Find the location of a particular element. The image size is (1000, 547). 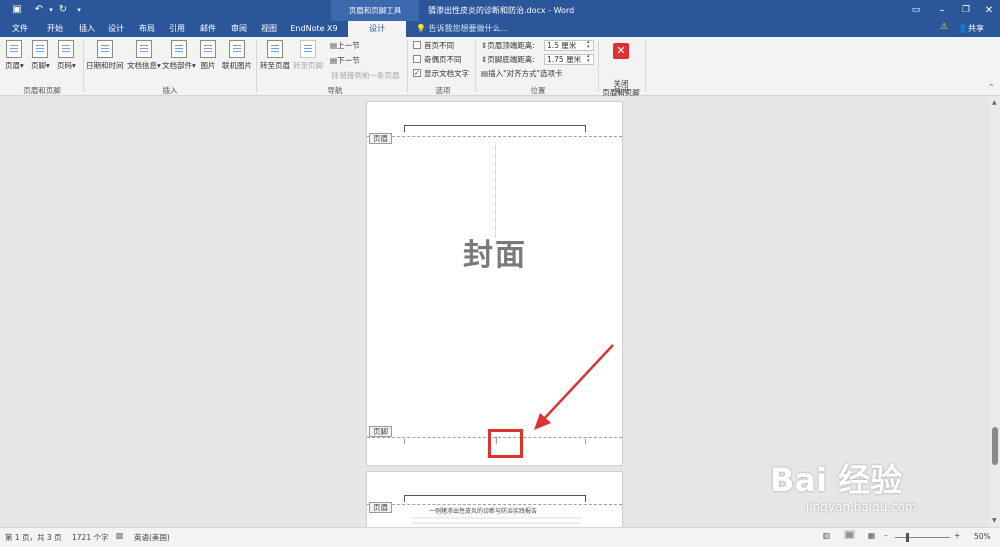

zoom-slider is located at coordinates (922, 537).